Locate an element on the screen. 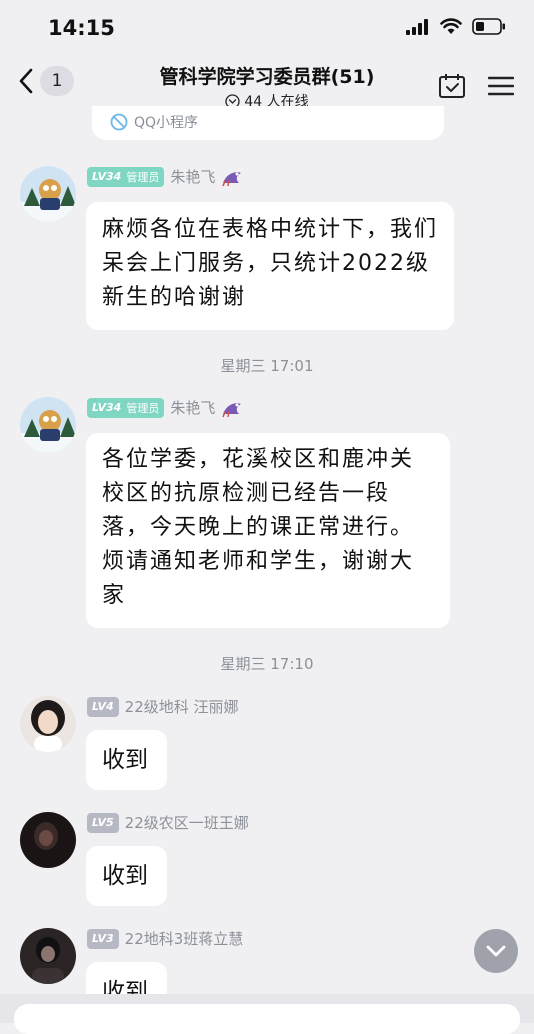 This screenshot has width=534, height=1034. status-icons is located at coordinates (456, 26).